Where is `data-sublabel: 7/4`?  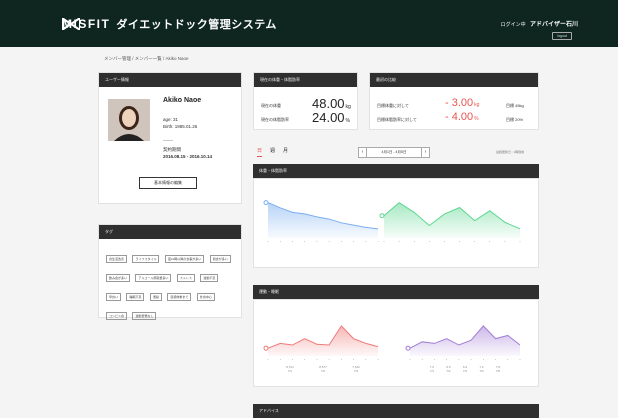
data-sublabel: 7/4 is located at coordinates (481, 371).